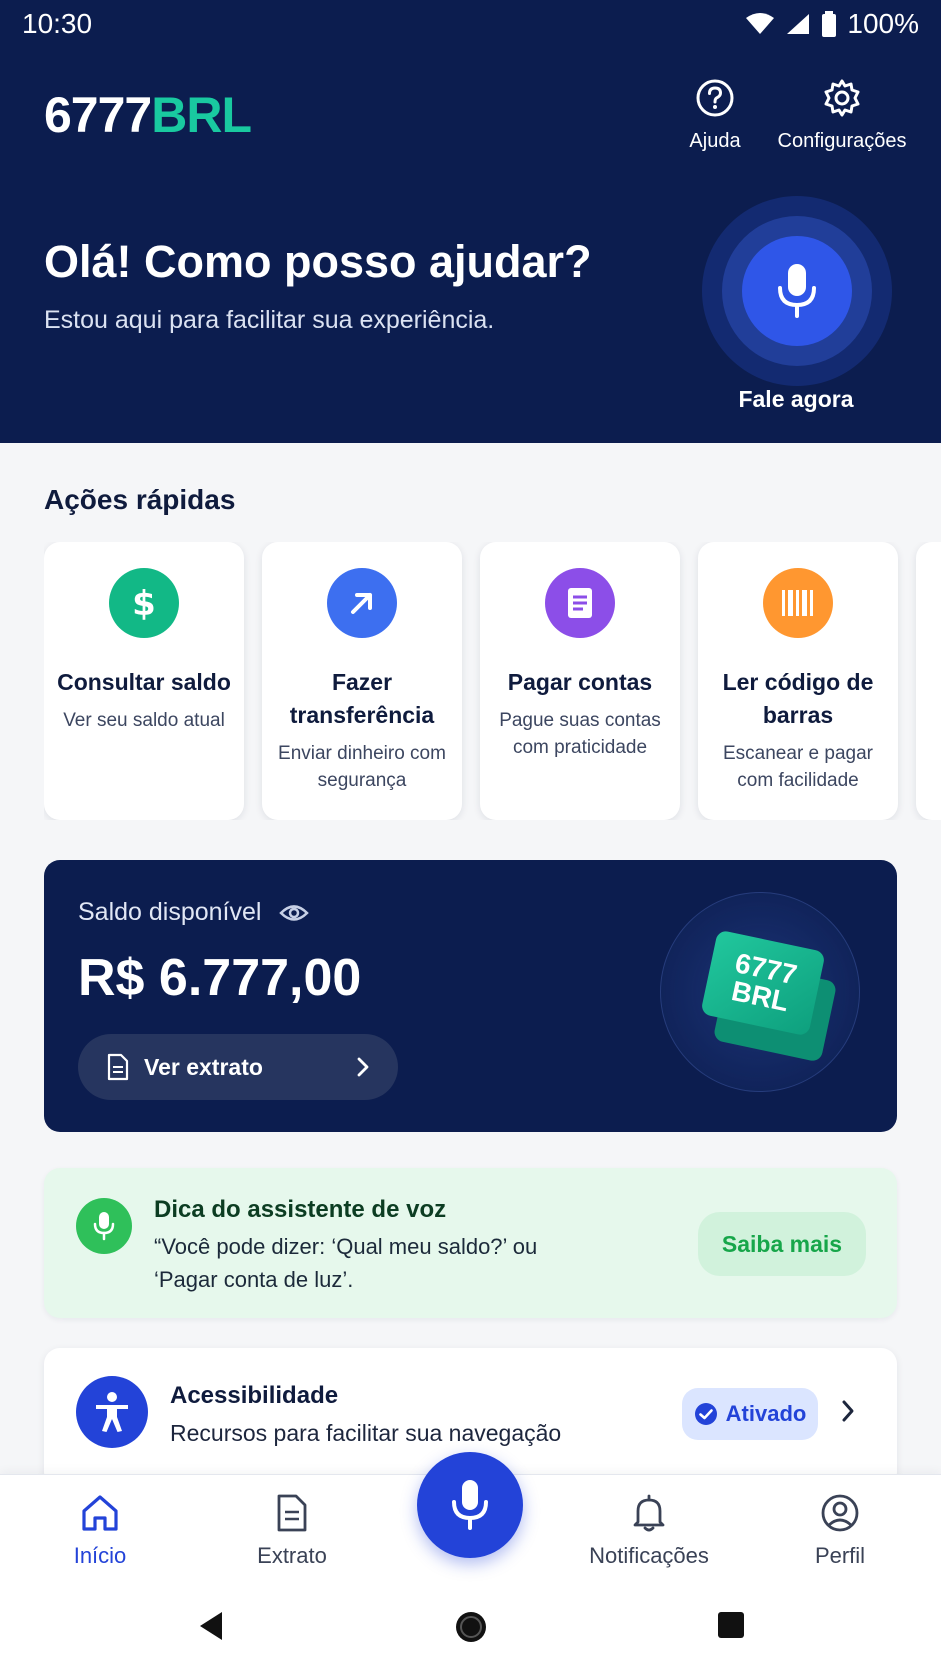 This screenshot has width=941, height=1672. Describe the element at coordinates (292, 1555) in the screenshot. I see `nav-label-statement: Extrato` at that location.